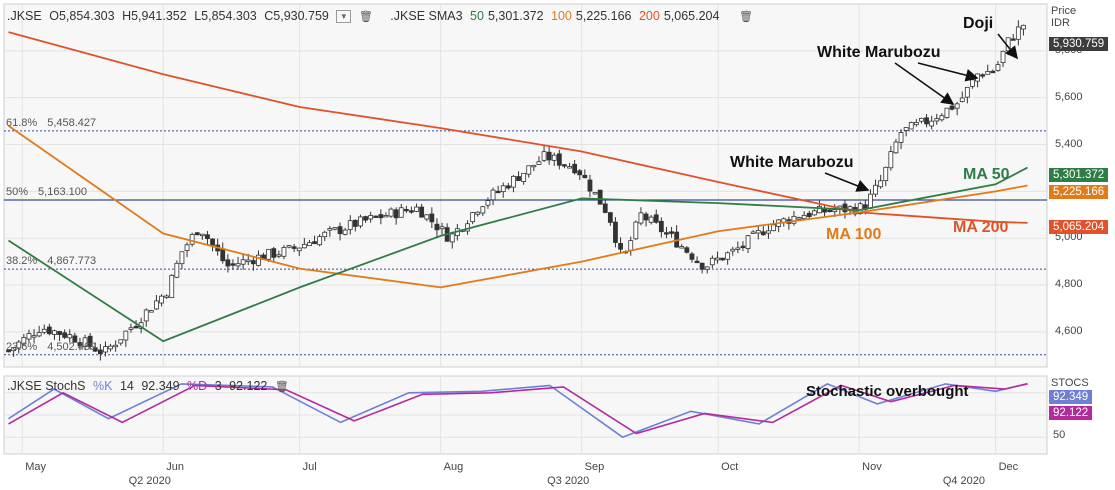  I want to click on fib-level-label: 61.8% 5,458.427, so click(51, 123).